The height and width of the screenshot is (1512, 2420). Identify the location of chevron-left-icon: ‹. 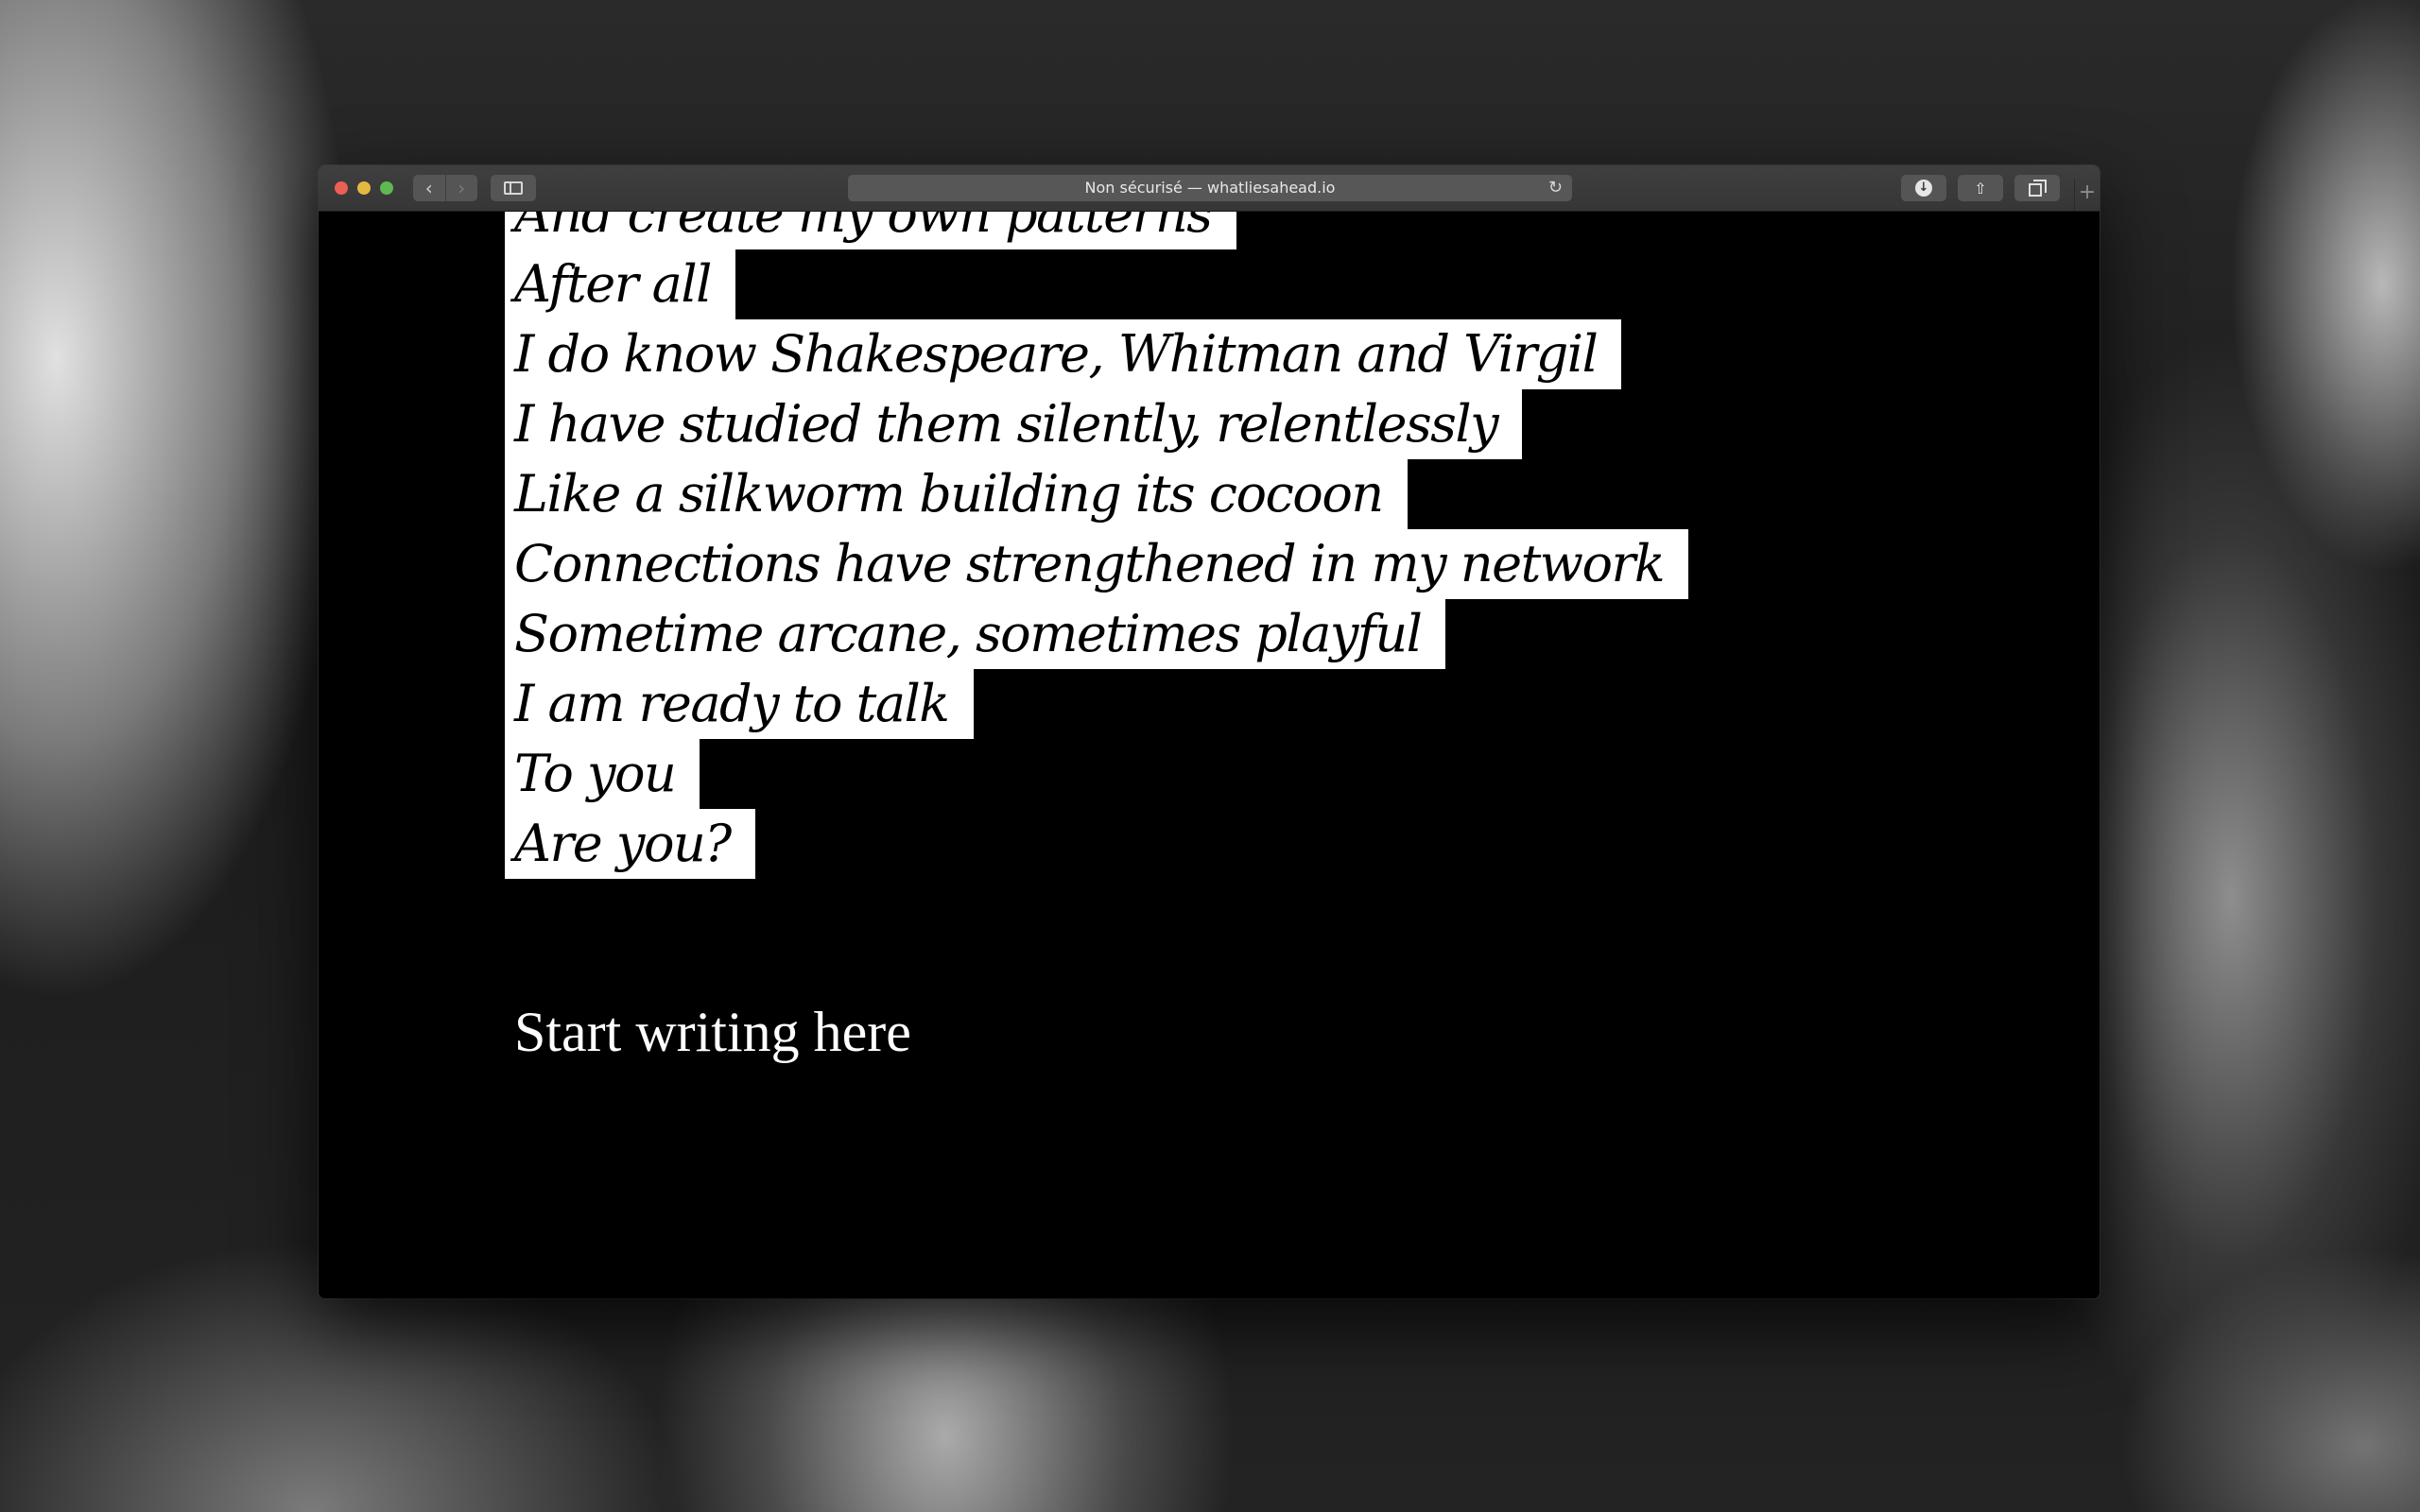
(428, 188).